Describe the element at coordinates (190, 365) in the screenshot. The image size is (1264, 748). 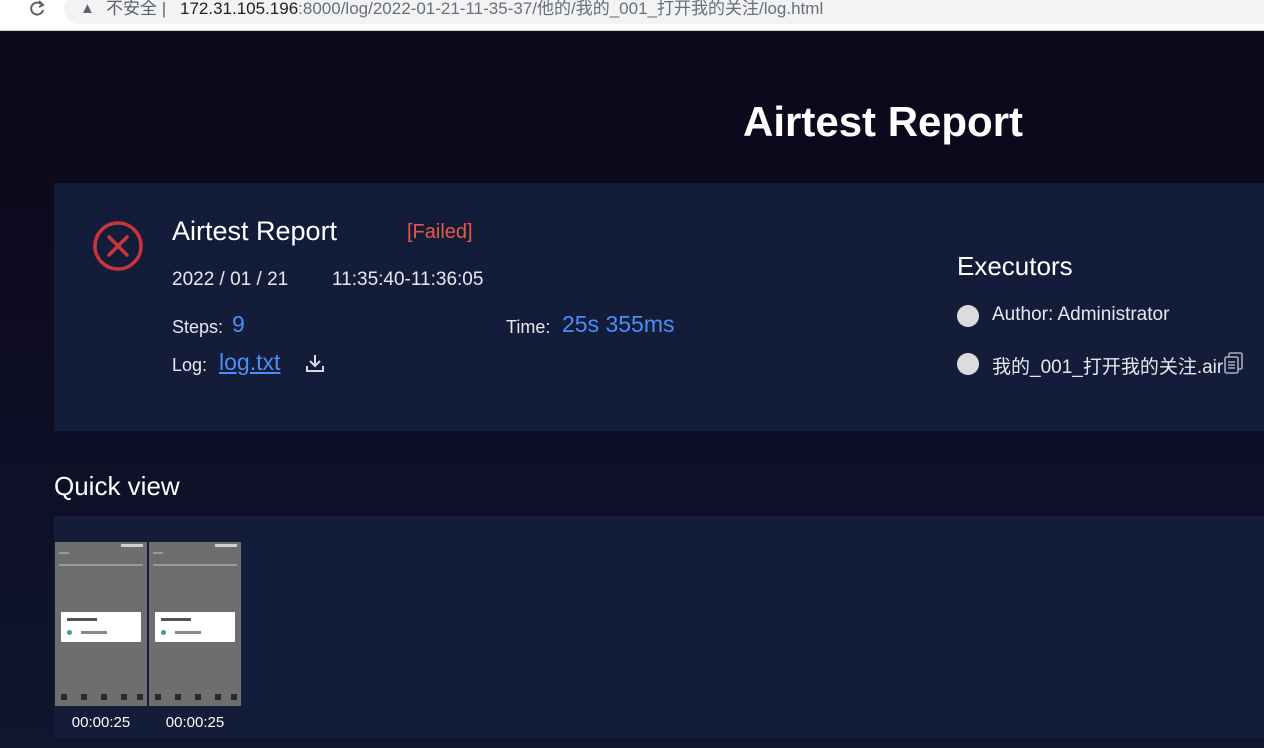
I see `log-label: Log:` at that location.